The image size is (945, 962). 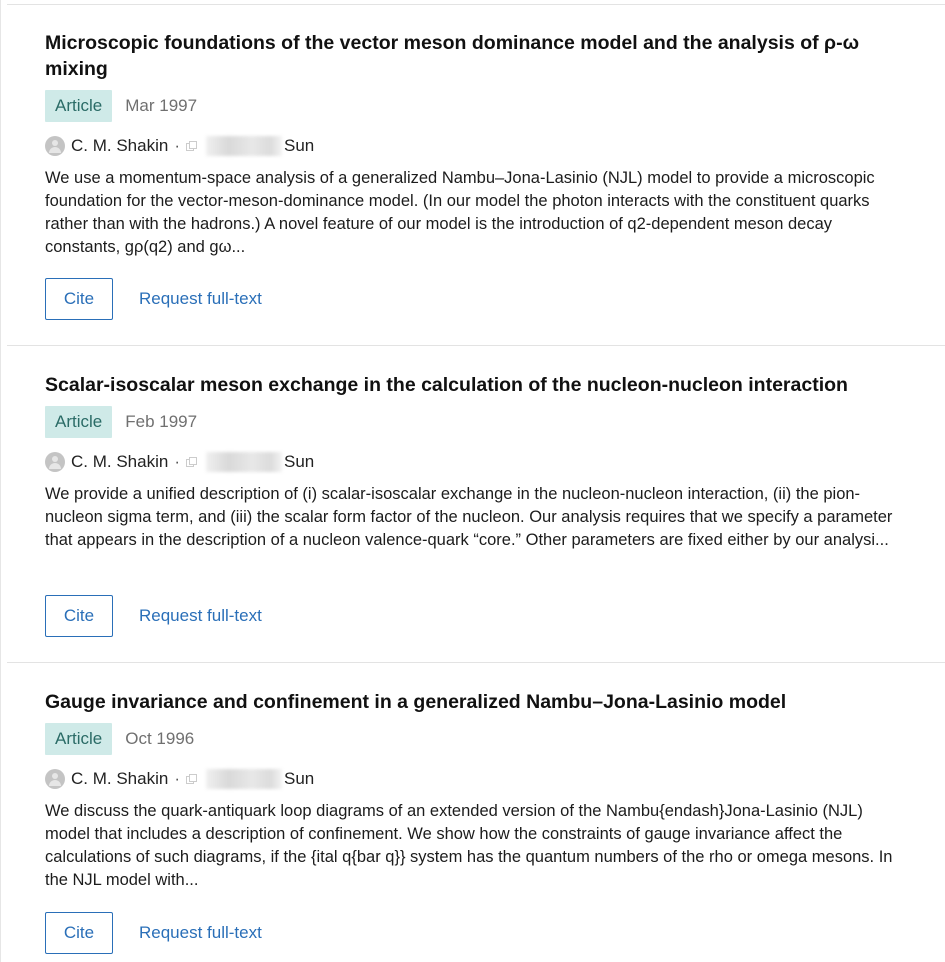 I want to click on publication-meta: Article Feb 1997, so click(x=495, y=422).